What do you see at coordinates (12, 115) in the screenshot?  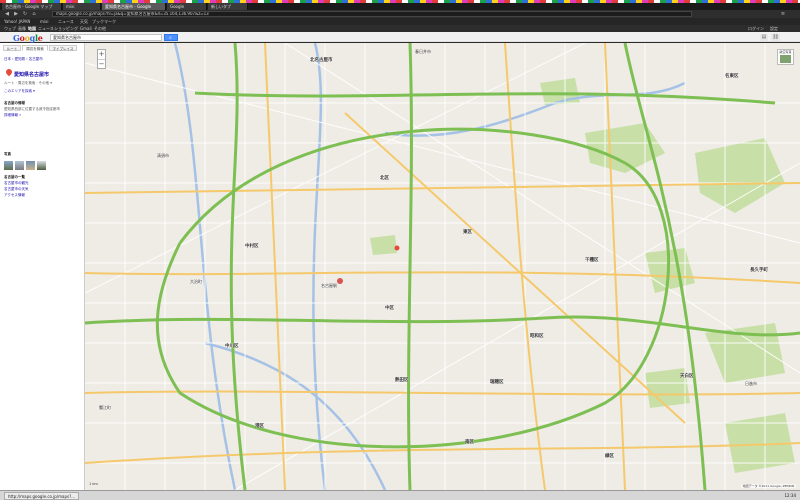 I see `more-info-link: 詳細情報 »` at bounding box center [12, 115].